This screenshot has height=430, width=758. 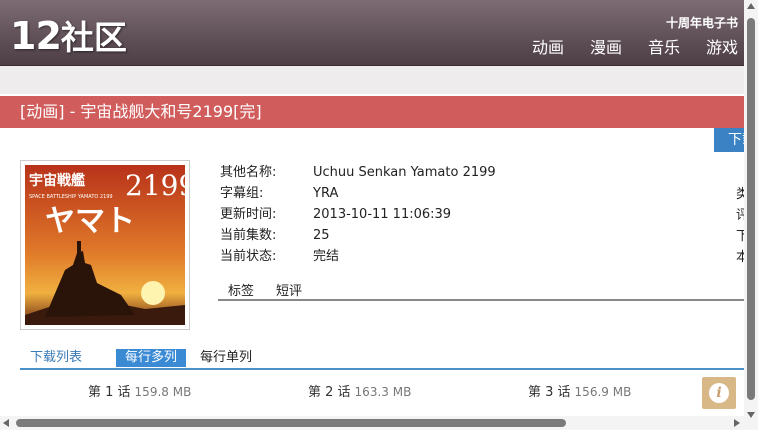 I want to click on horizontal-scroll-thumb, so click(x=291, y=423).